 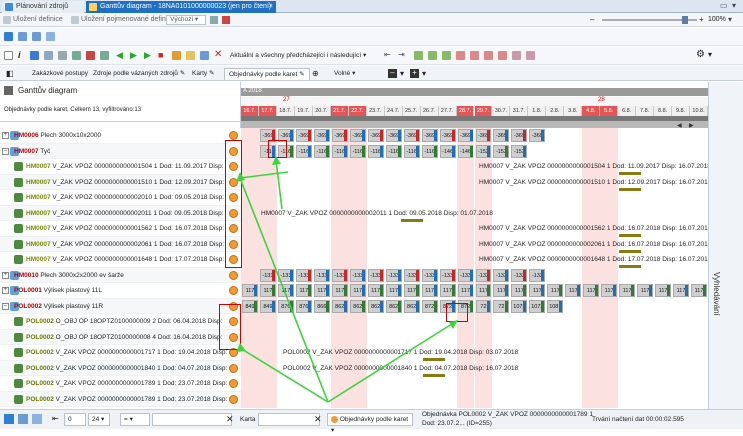 I want to click on view-select: Objednávky podle karet ▾, so click(x=370, y=423).